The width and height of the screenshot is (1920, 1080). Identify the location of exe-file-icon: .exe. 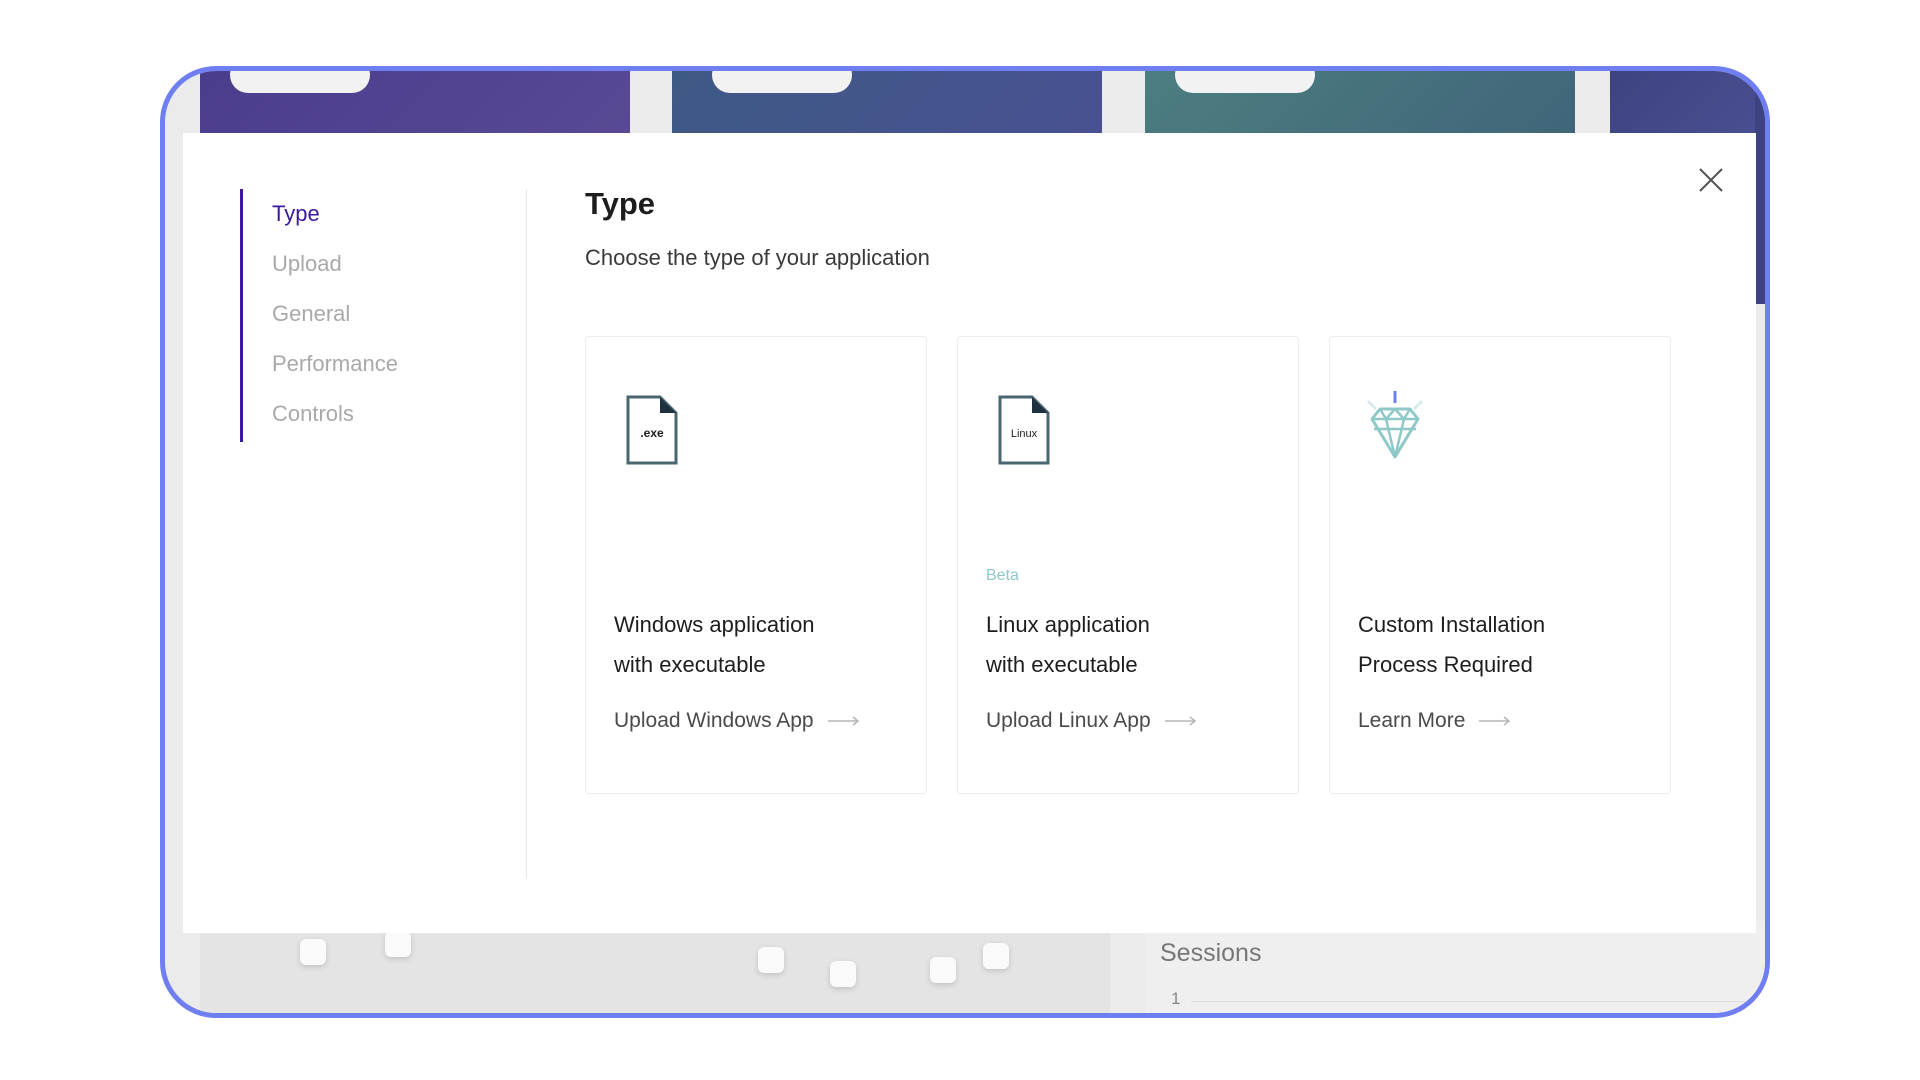
(652, 430).